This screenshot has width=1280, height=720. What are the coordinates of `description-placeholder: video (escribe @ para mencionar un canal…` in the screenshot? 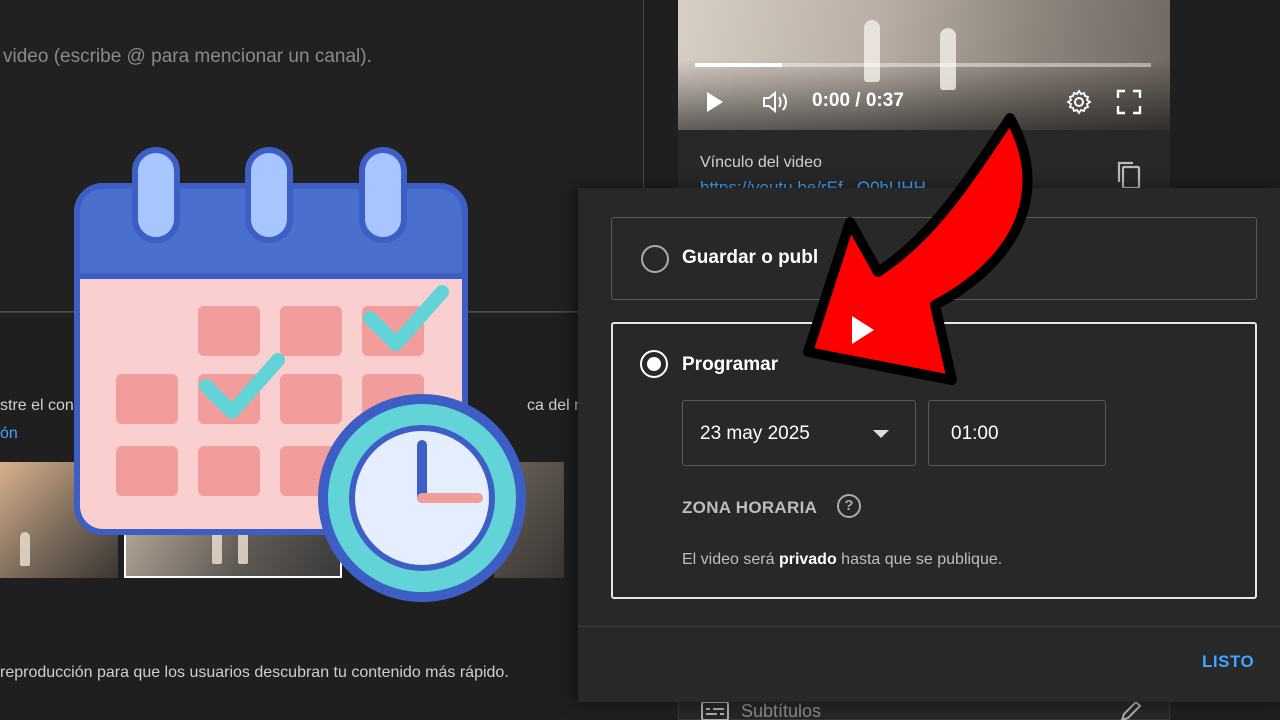 It's located at (187, 56).